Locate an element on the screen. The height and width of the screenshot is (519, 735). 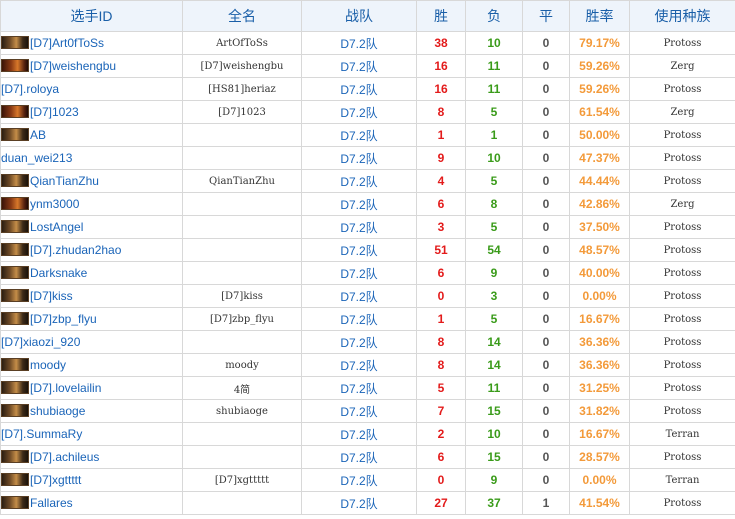
win-rate-cell: 40.00% is located at coordinates (599, 273).